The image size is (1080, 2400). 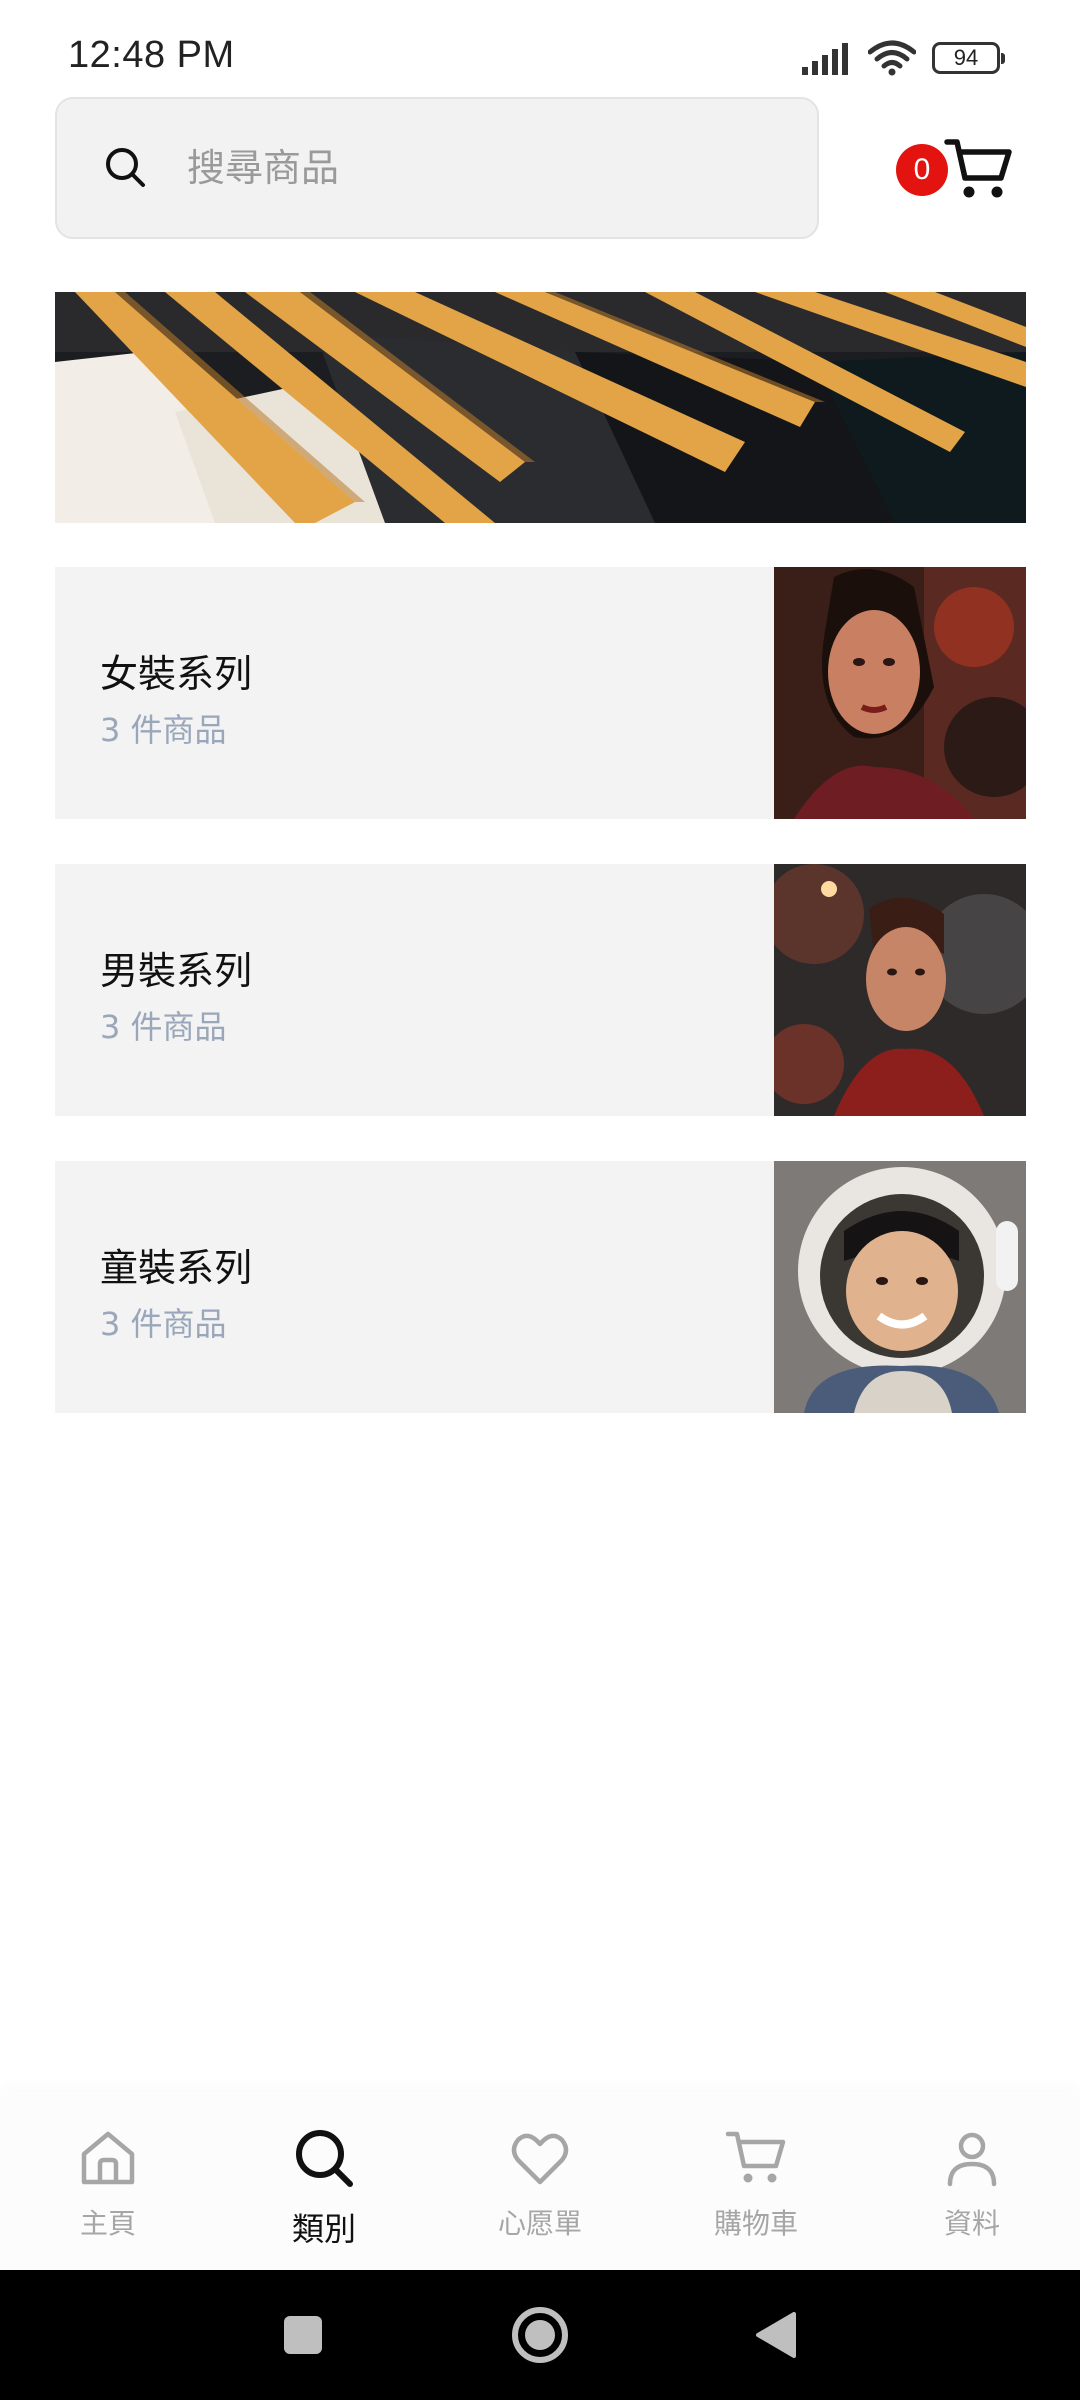 What do you see at coordinates (900, 1287) in the screenshot?
I see `category-image-kids` at bounding box center [900, 1287].